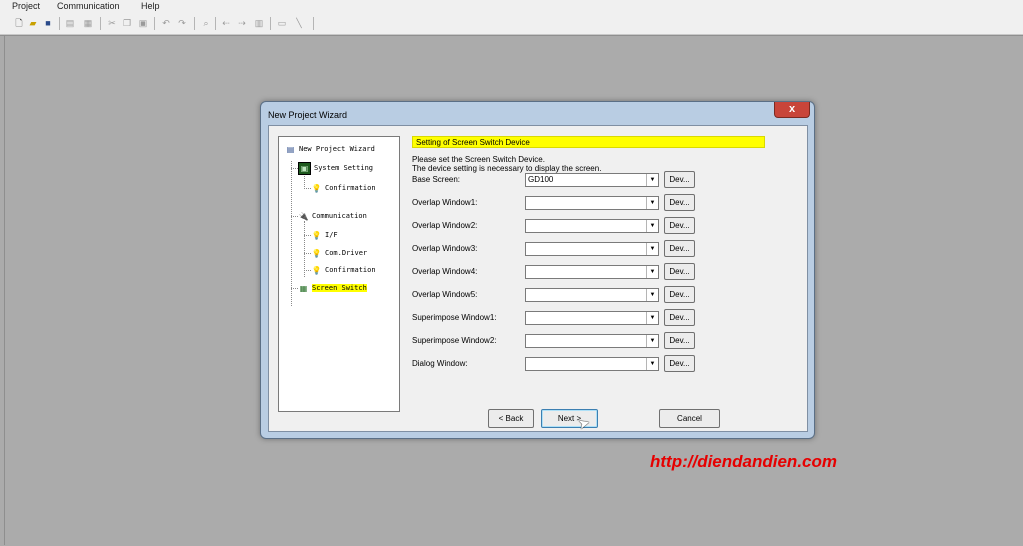 This screenshot has height=546, width=1023. What do you see at coordinates (33, 23) in the screenshot?
I see `open-icon: ▰` at bounding box center [33, 23].